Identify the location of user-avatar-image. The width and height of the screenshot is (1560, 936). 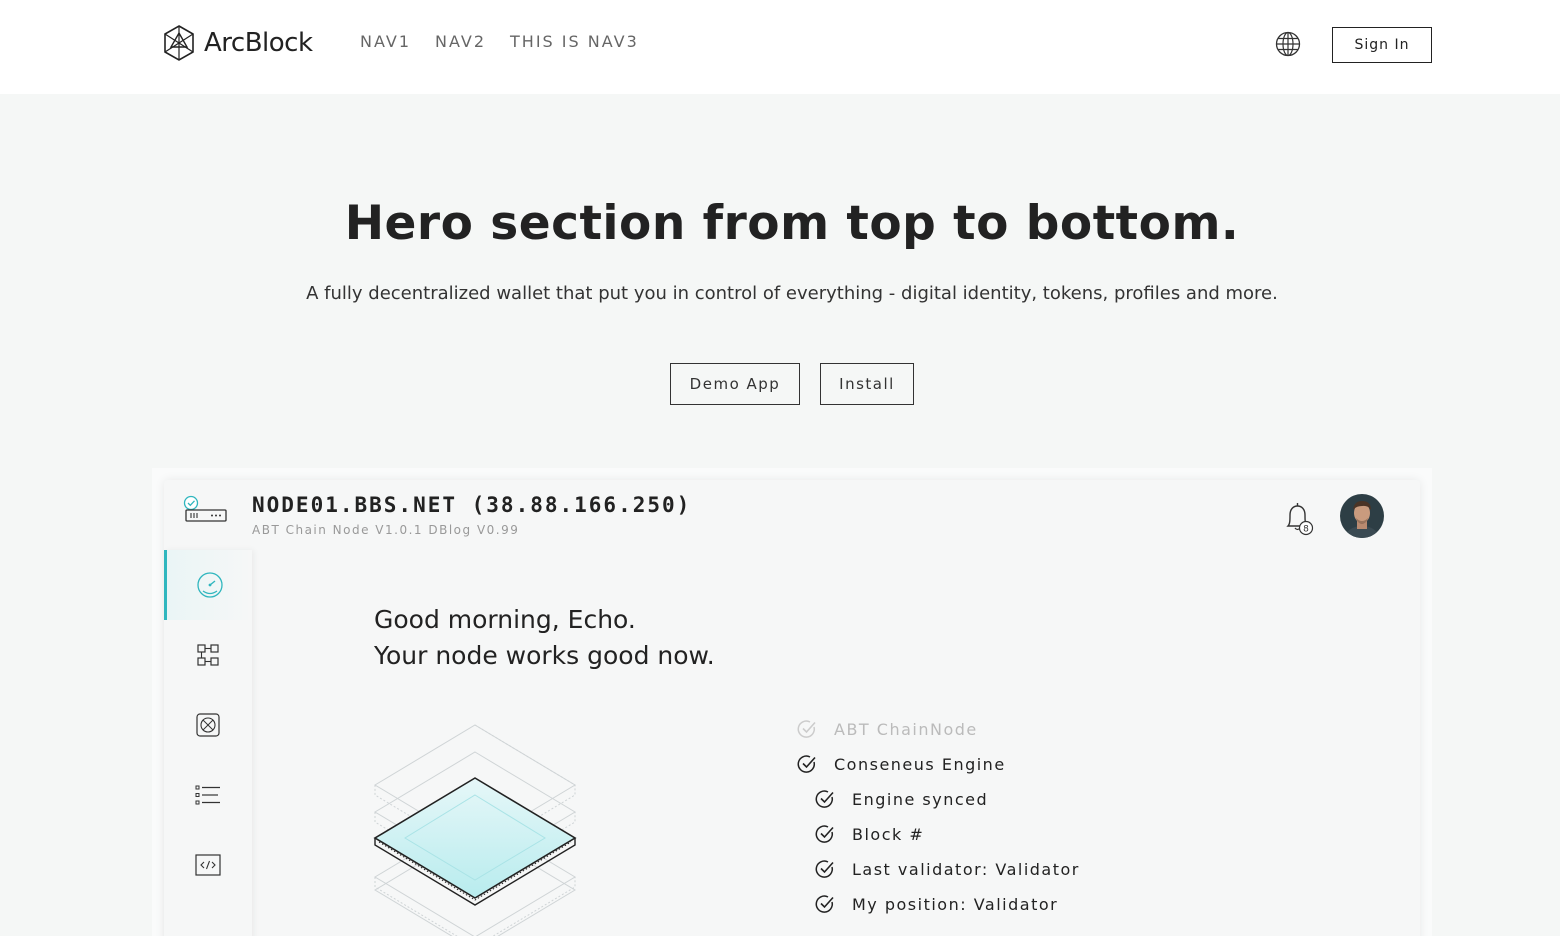
(1362, 516).